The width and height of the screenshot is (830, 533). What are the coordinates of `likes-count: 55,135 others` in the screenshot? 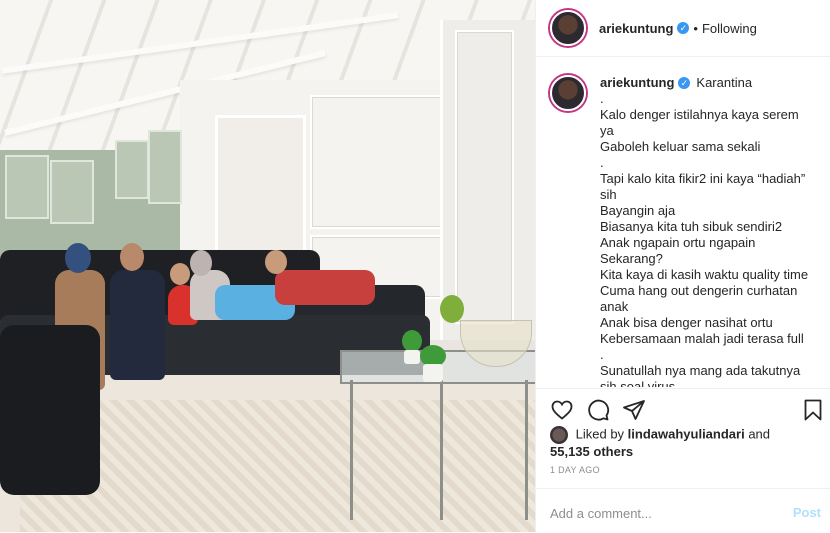 It's located at (685, 452).